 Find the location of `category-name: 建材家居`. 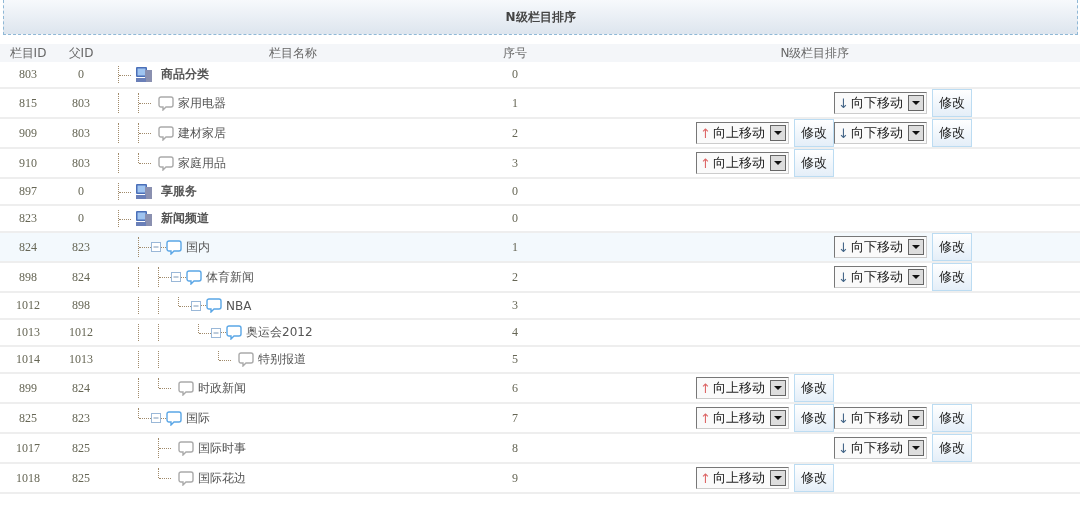

category-name: 建材家居 is located at coordinates (202, 133).